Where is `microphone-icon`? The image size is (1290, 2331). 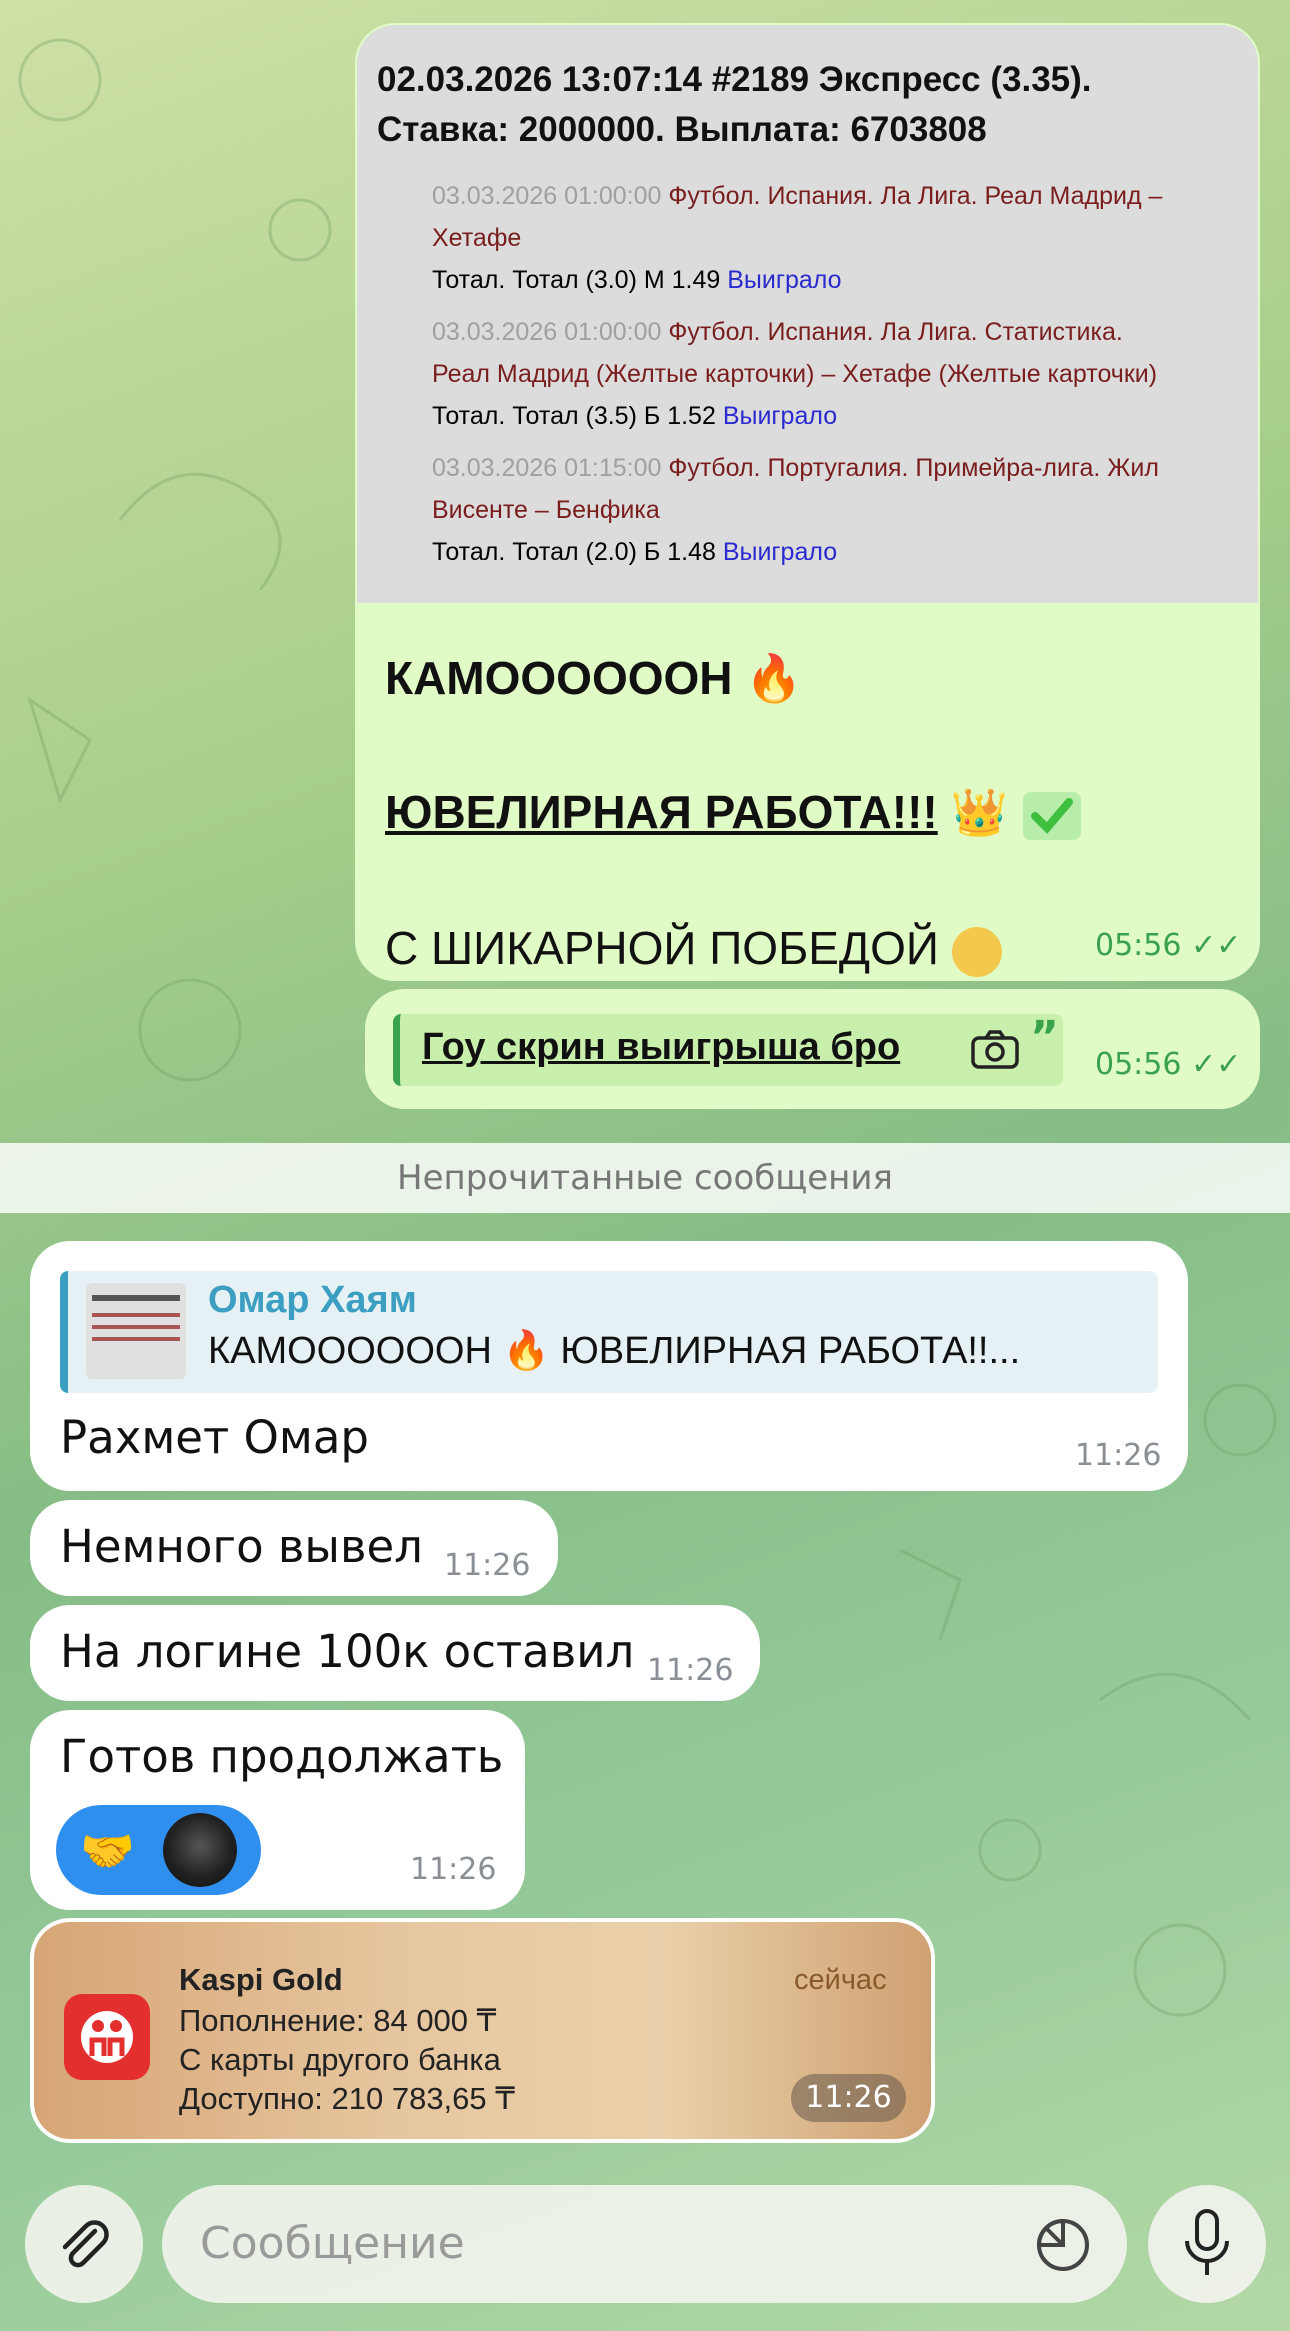 microphone-icon is located at coordinates (1207, 2246).